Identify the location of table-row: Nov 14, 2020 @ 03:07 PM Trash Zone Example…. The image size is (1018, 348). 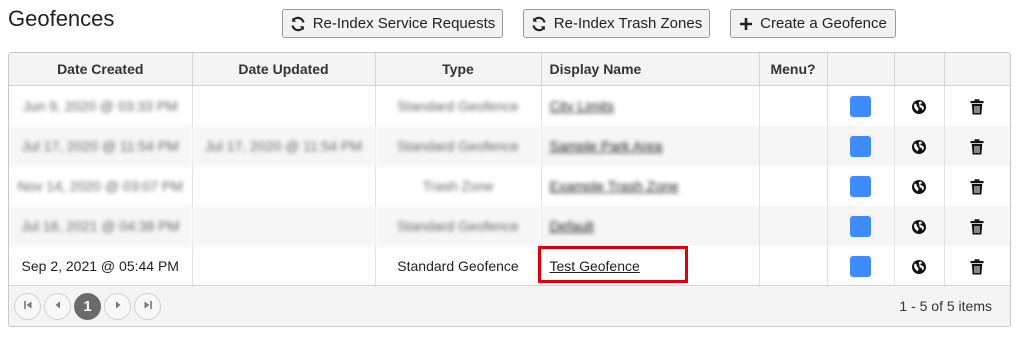
(509, 186).